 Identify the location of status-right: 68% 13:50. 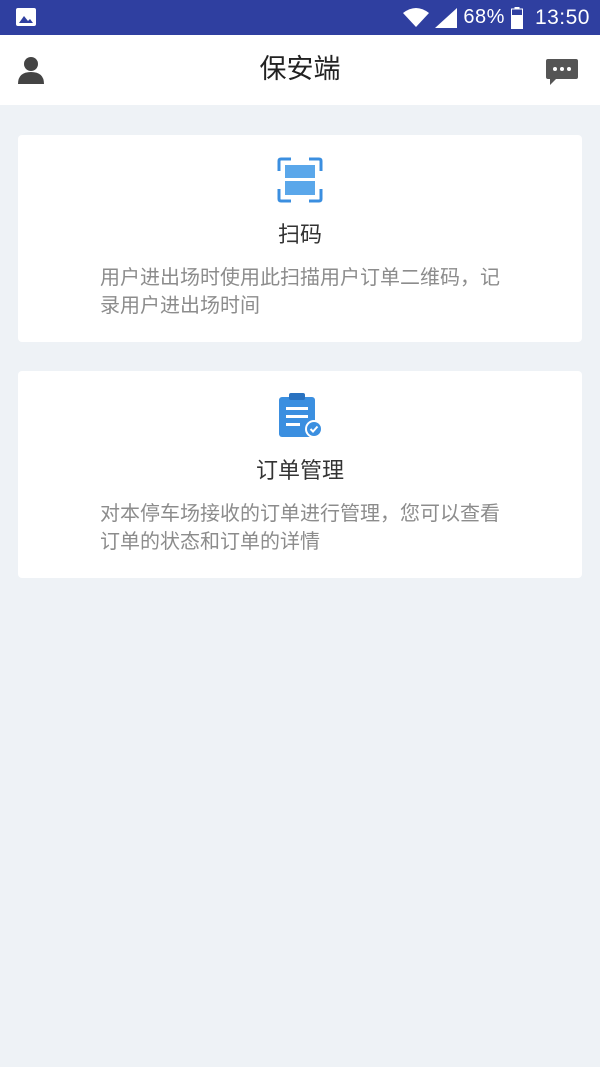
(496, 17).